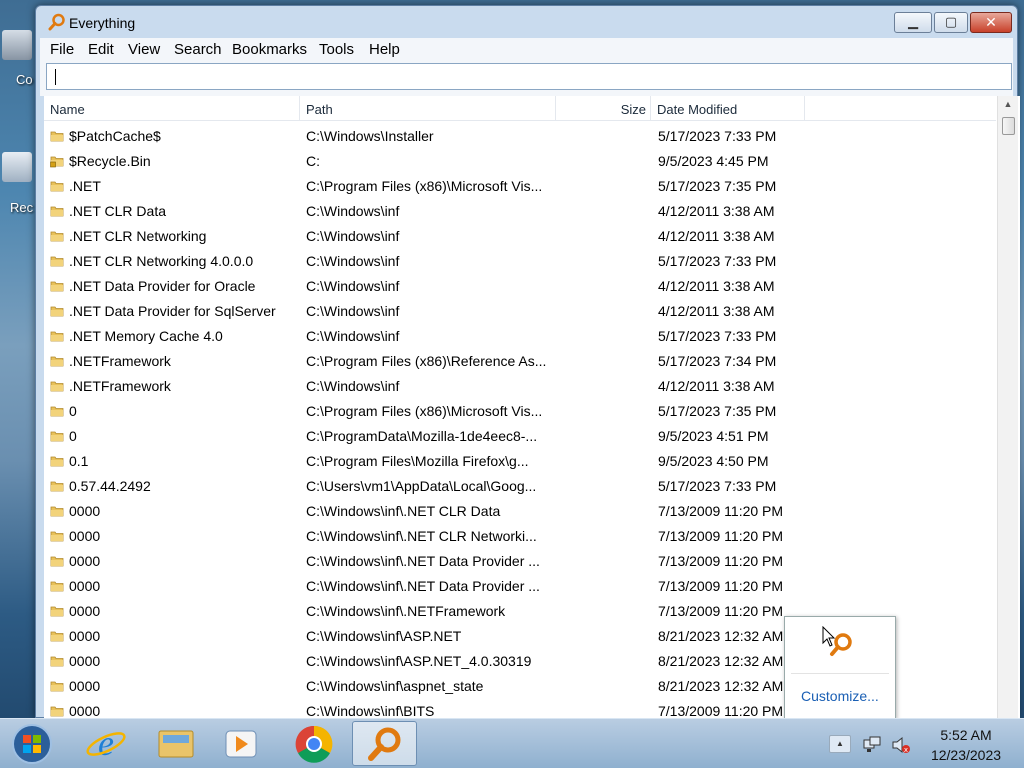 The image size is (1024, 768). What do you see at coordinates (428, 108) in the screenshot?
I see `column-header-path: Path` at bounding box center [428, 108].